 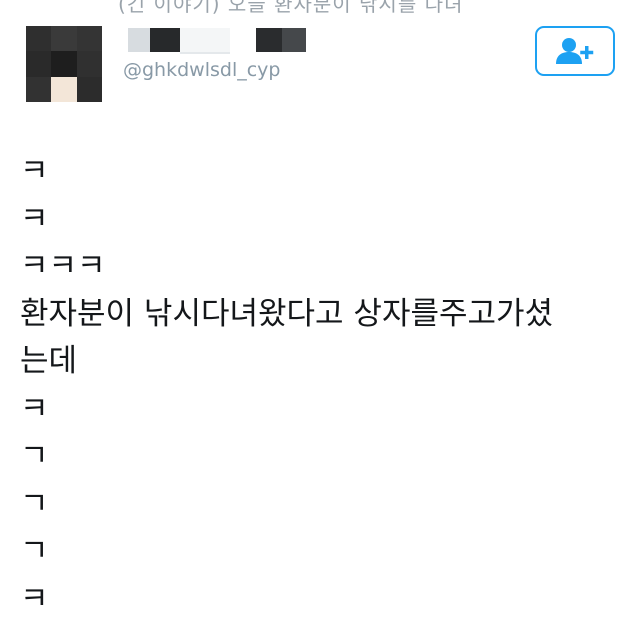 What do you see at coordinates (64, 64) in the screenshot?
I see `avatar` at bounding box center [64, 64].